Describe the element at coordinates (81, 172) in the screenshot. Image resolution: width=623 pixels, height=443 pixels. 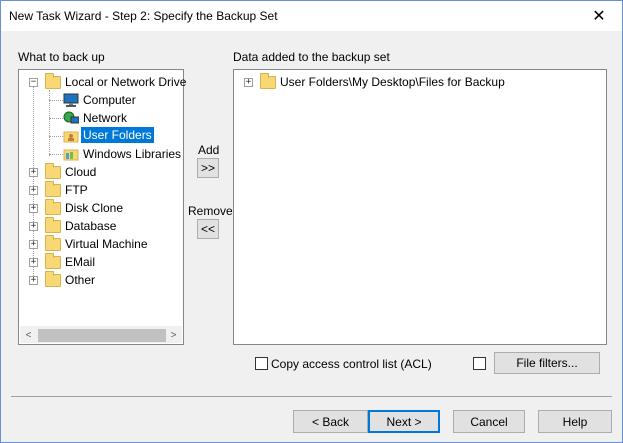
I see `tree-node-label: Cloud` at that location.